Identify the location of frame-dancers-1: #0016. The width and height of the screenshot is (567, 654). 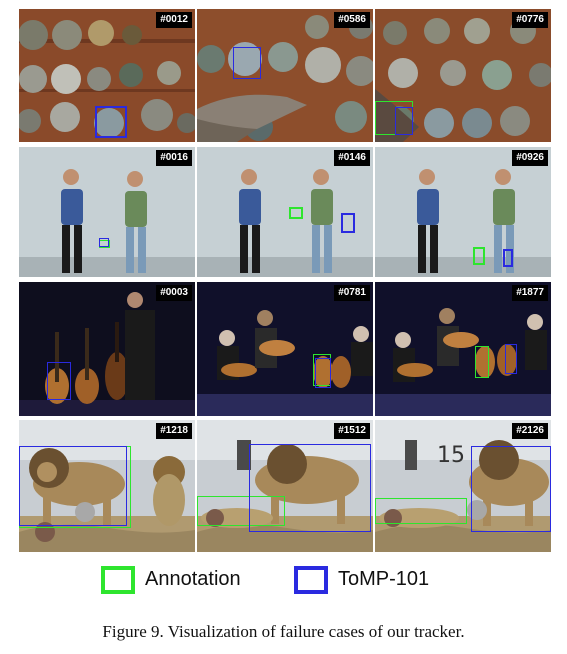
(107, 212).